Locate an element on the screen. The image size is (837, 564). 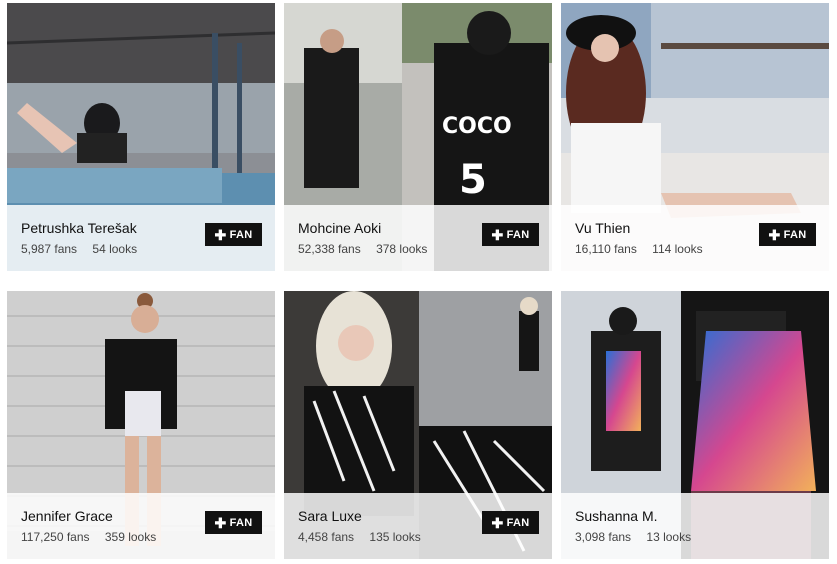
profile-info: Sara Luxe 4,458 fans 135 looks ✚ FAN is located at coordinates (418, 526).